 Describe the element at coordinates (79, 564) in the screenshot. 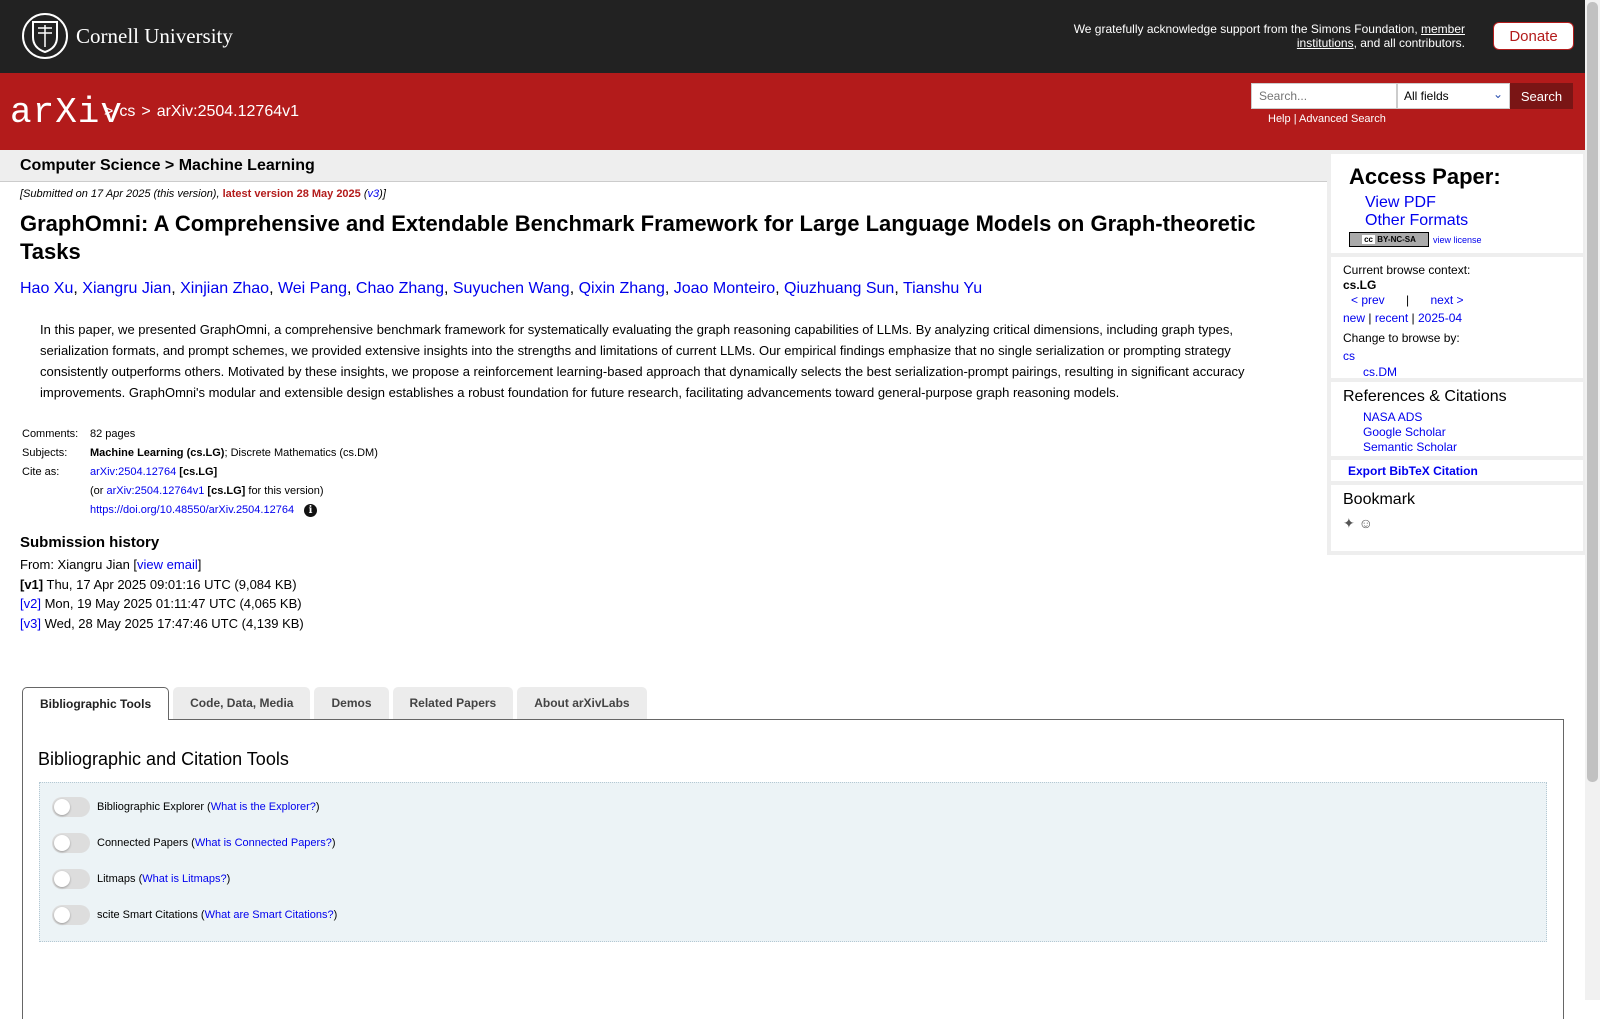

I see `from-text: From: Xiangru Jian [` at that location.